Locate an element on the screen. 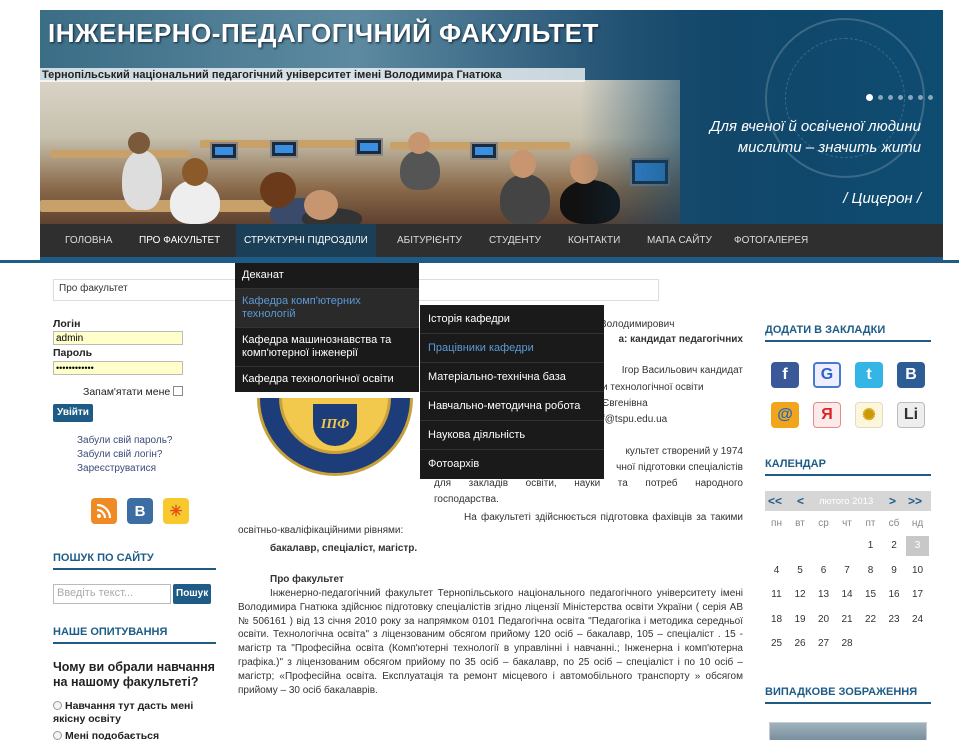 The height and width of the screenshot is (740, 959). calendar-day: 2 is located at coordinates (894, 545).